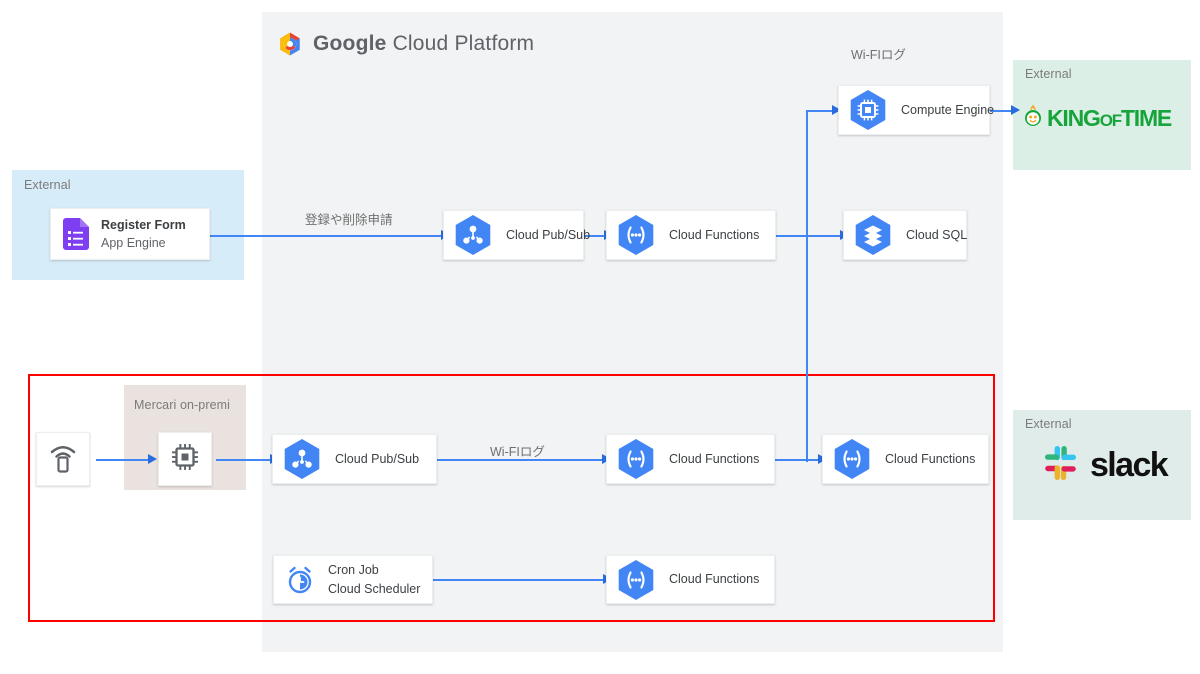  I want to click on gcp-title-bold: Google, so click(350, 43).